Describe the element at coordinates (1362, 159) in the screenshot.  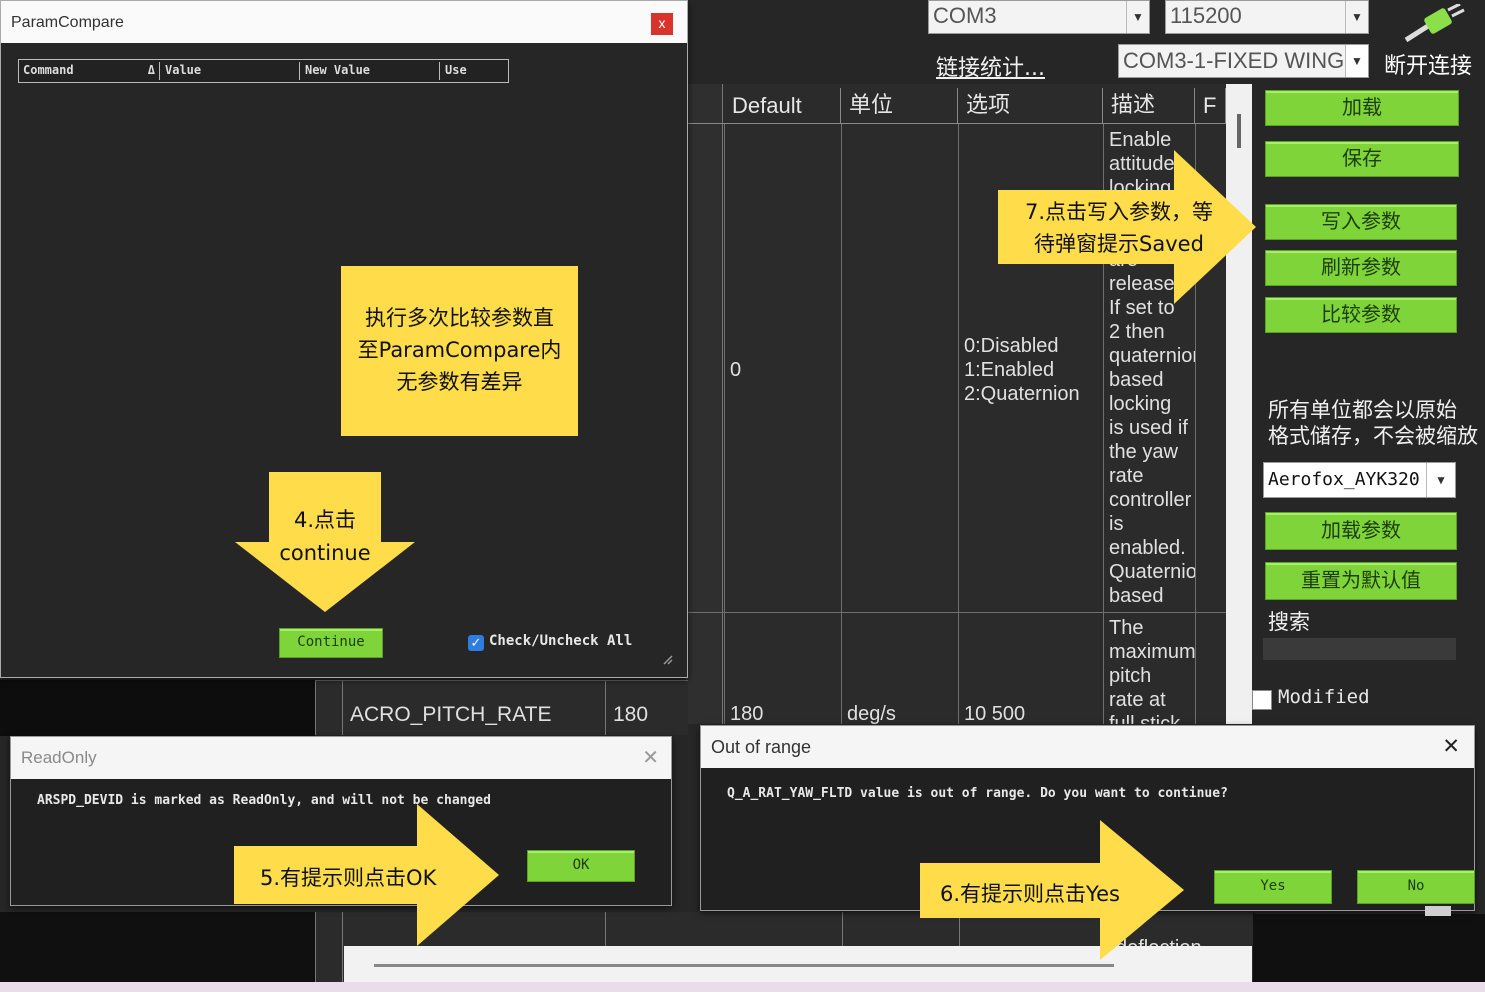
I see `save-button: 保存` at that location.